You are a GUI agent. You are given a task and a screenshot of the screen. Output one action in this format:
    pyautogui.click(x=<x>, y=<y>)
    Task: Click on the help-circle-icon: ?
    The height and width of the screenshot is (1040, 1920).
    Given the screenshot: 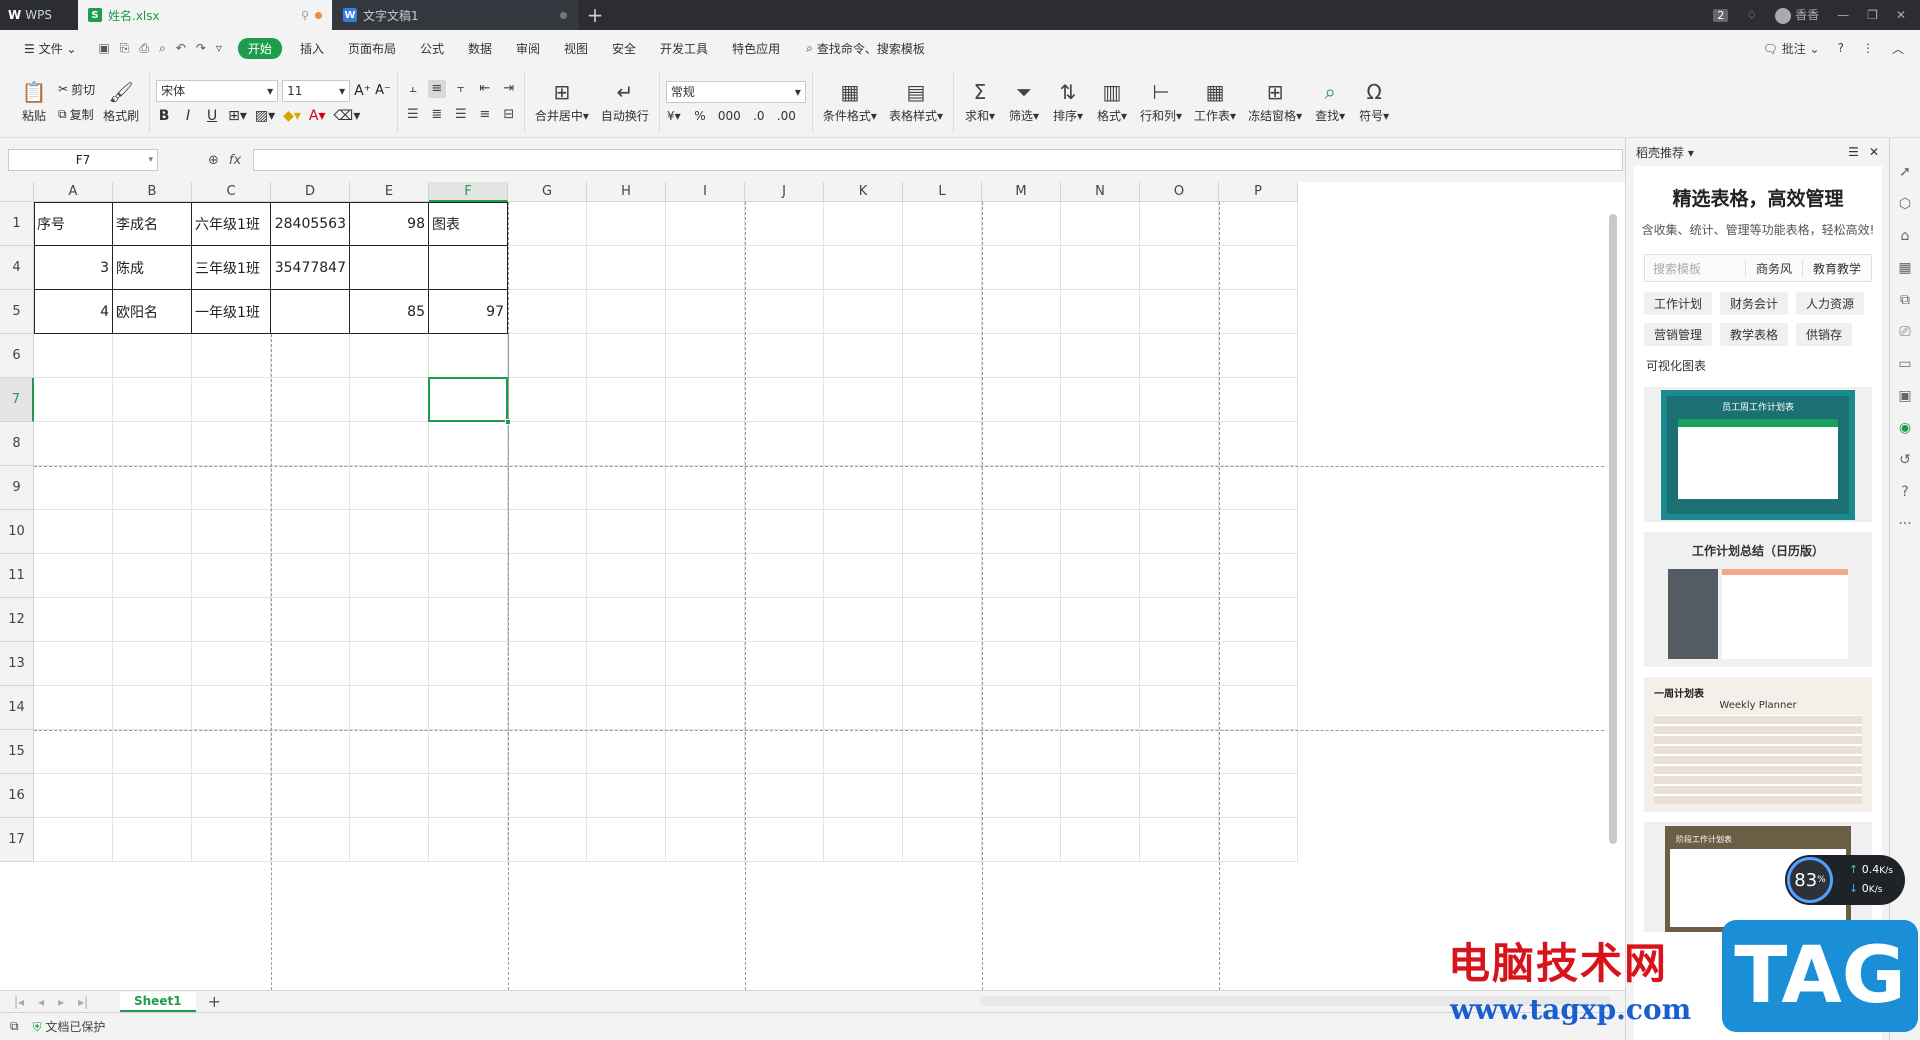 What is the action you would take?
    pyautogui.click(x=1904, y=492)
    